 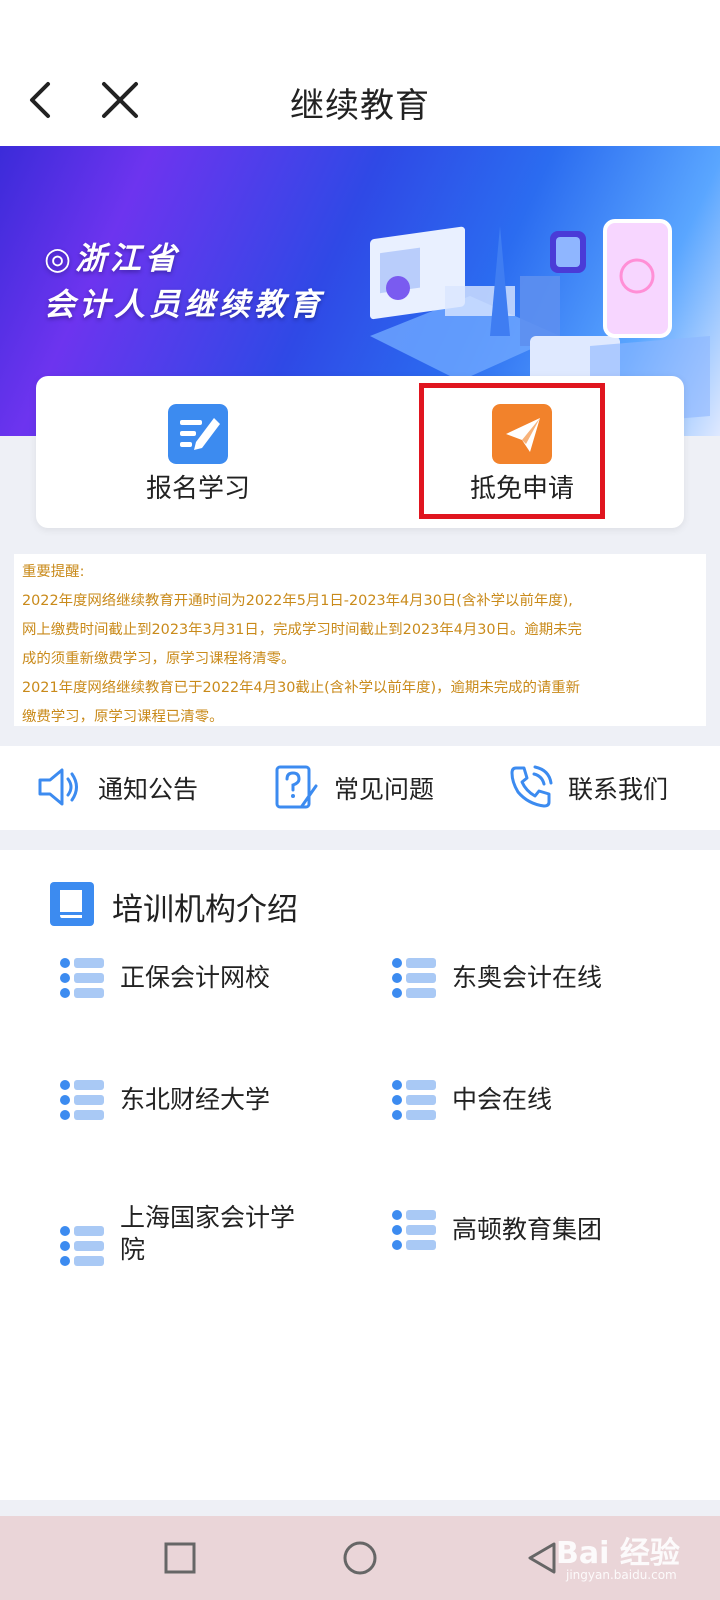 What do you see at coordinates (621, 1575) in the screenshot?
I see `watermark-url: jingyan.baidu.com` at bounding box center [621, 1575].